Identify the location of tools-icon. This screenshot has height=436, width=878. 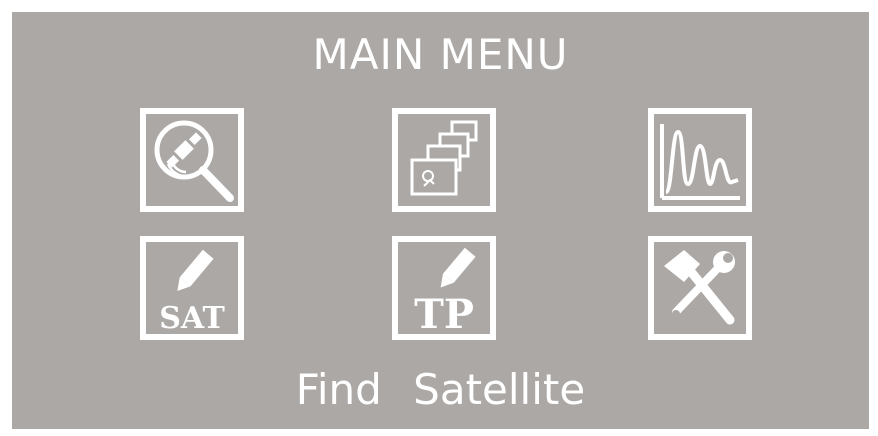
(699, 287).